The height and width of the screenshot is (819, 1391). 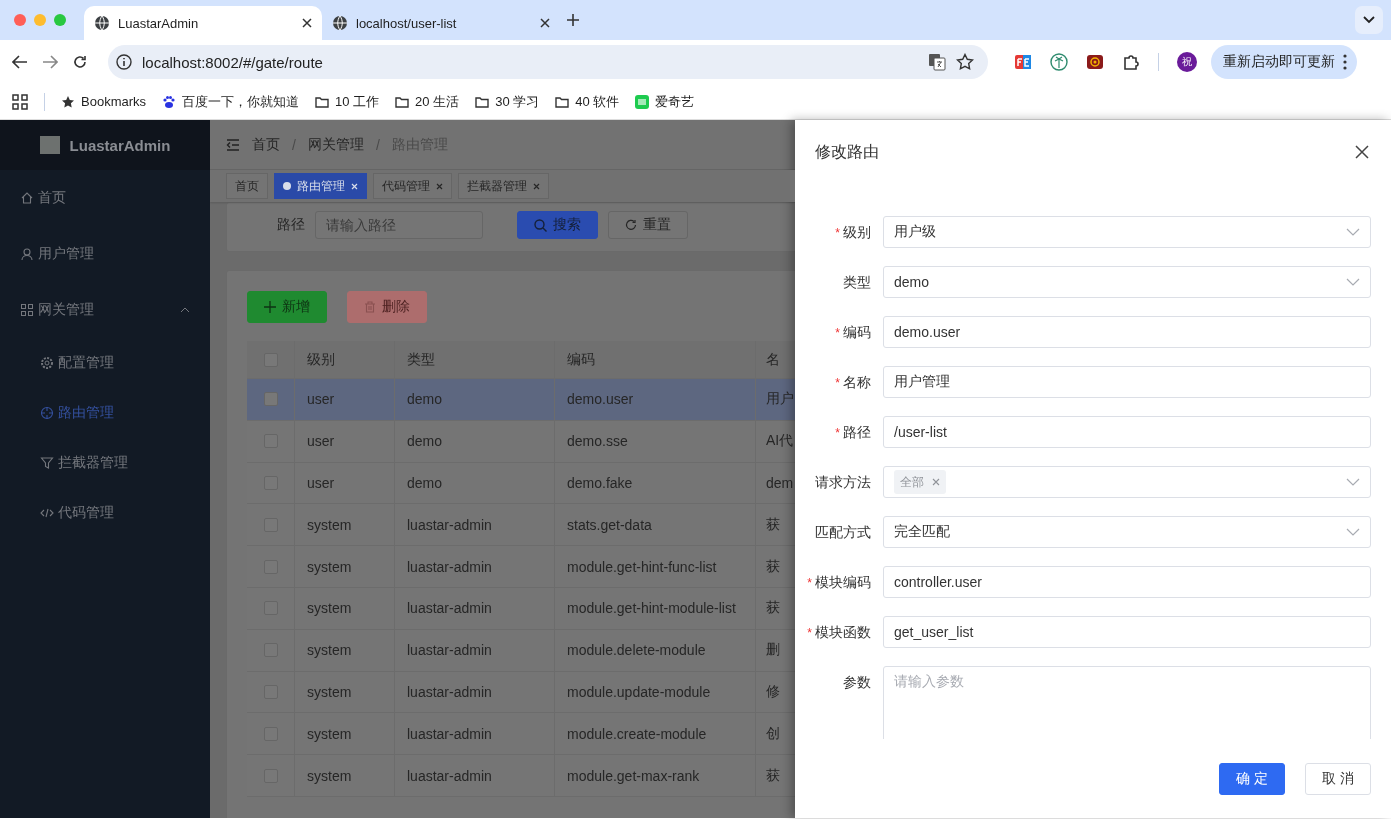 What do you see at coordinates (1127, 282) in the screenshot?
I see `select-field: demo` at bounding box center [1127, 282].